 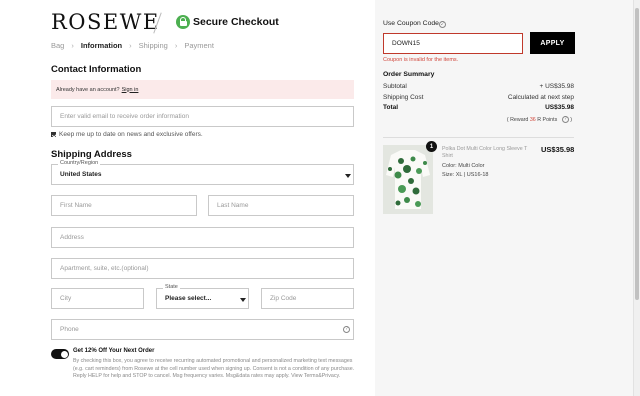 What do you see at coordinates (124, 205) in the screenshot?
I see `first-name-field: First Name` at bounding box center [124, 205].